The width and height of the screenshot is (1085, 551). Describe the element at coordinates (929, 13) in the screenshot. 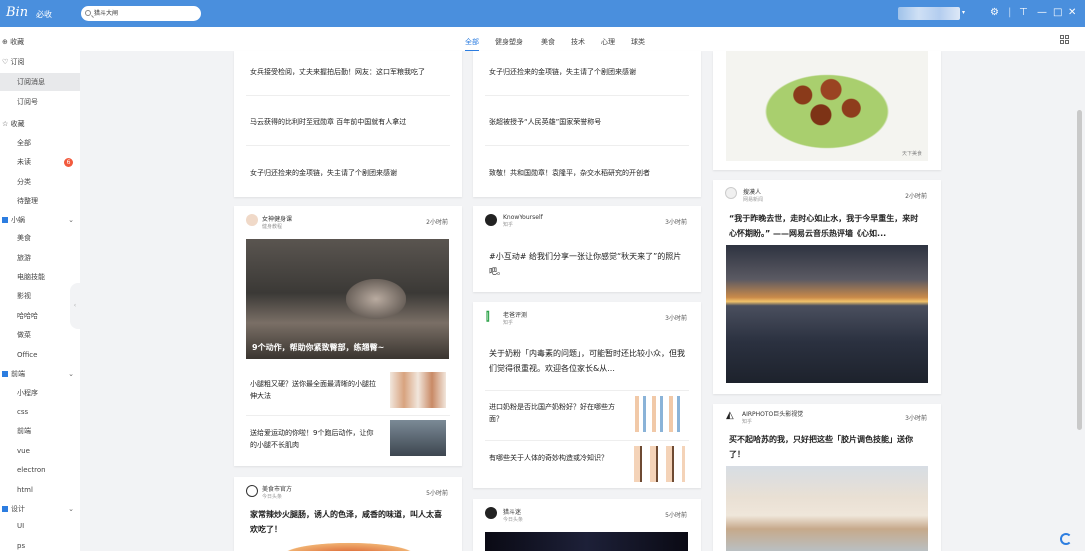

I see `user-avatar` at that location.